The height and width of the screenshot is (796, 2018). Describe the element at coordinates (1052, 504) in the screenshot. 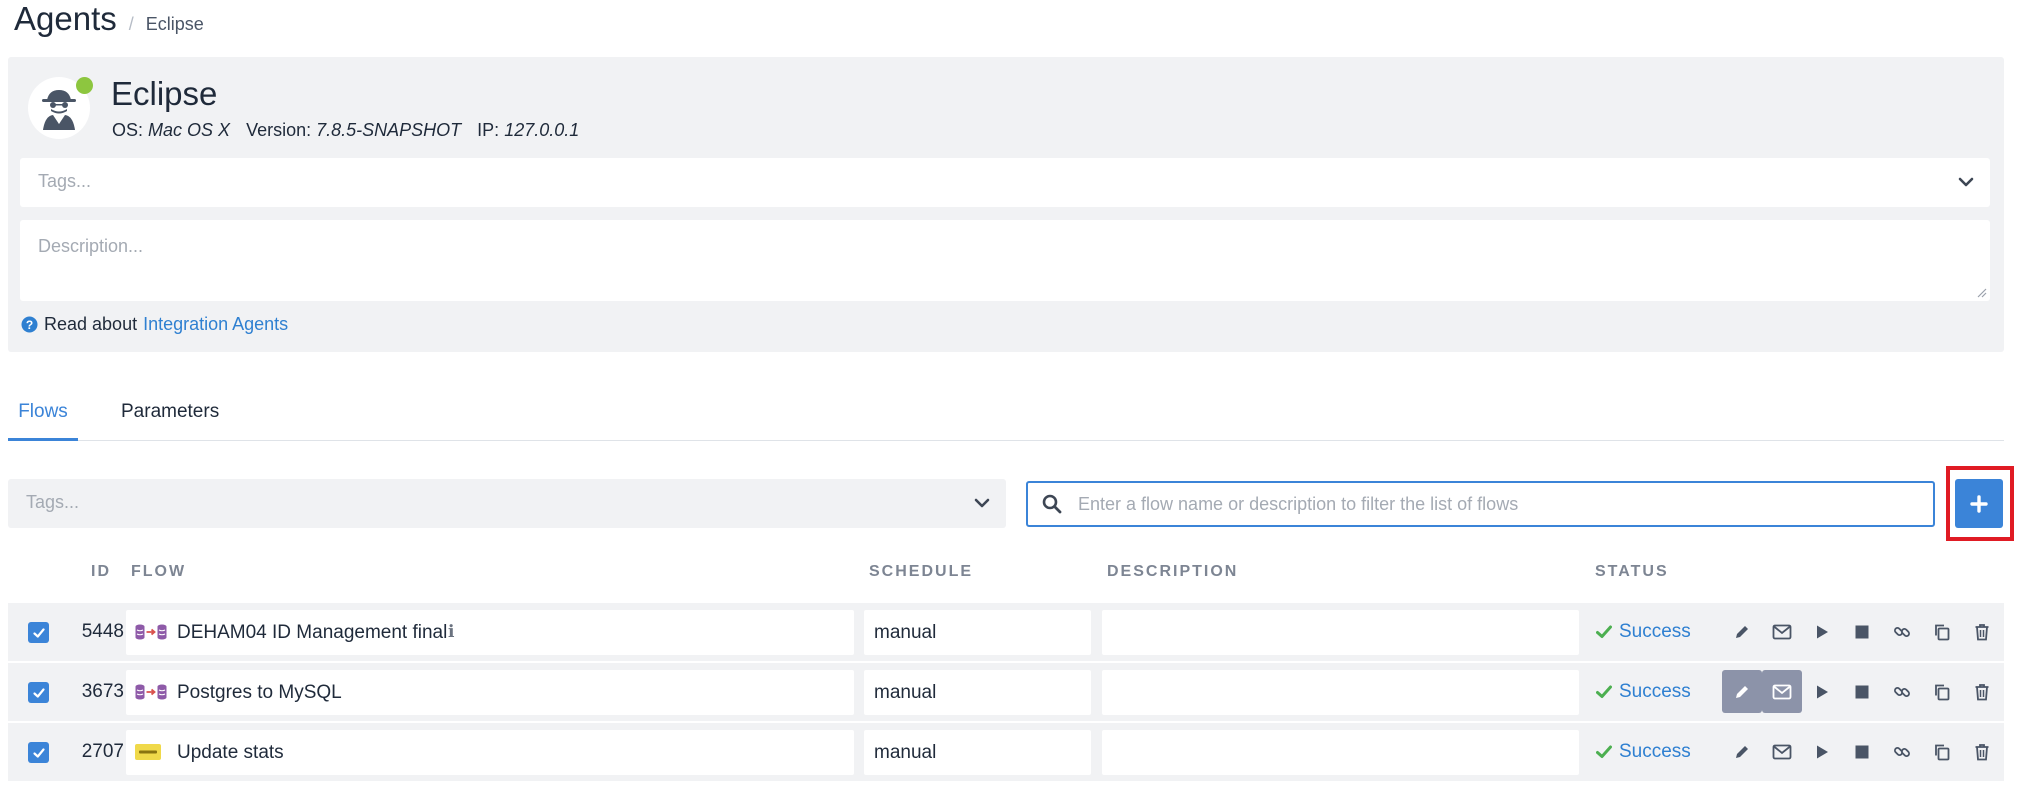

I see `search-icon` at that location.